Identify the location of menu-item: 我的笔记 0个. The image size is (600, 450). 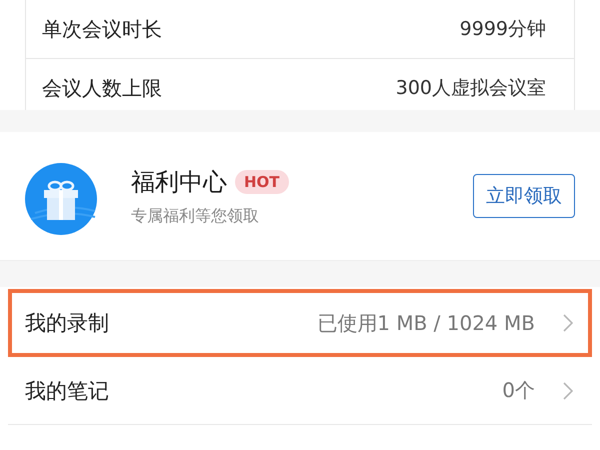
(300, 391).